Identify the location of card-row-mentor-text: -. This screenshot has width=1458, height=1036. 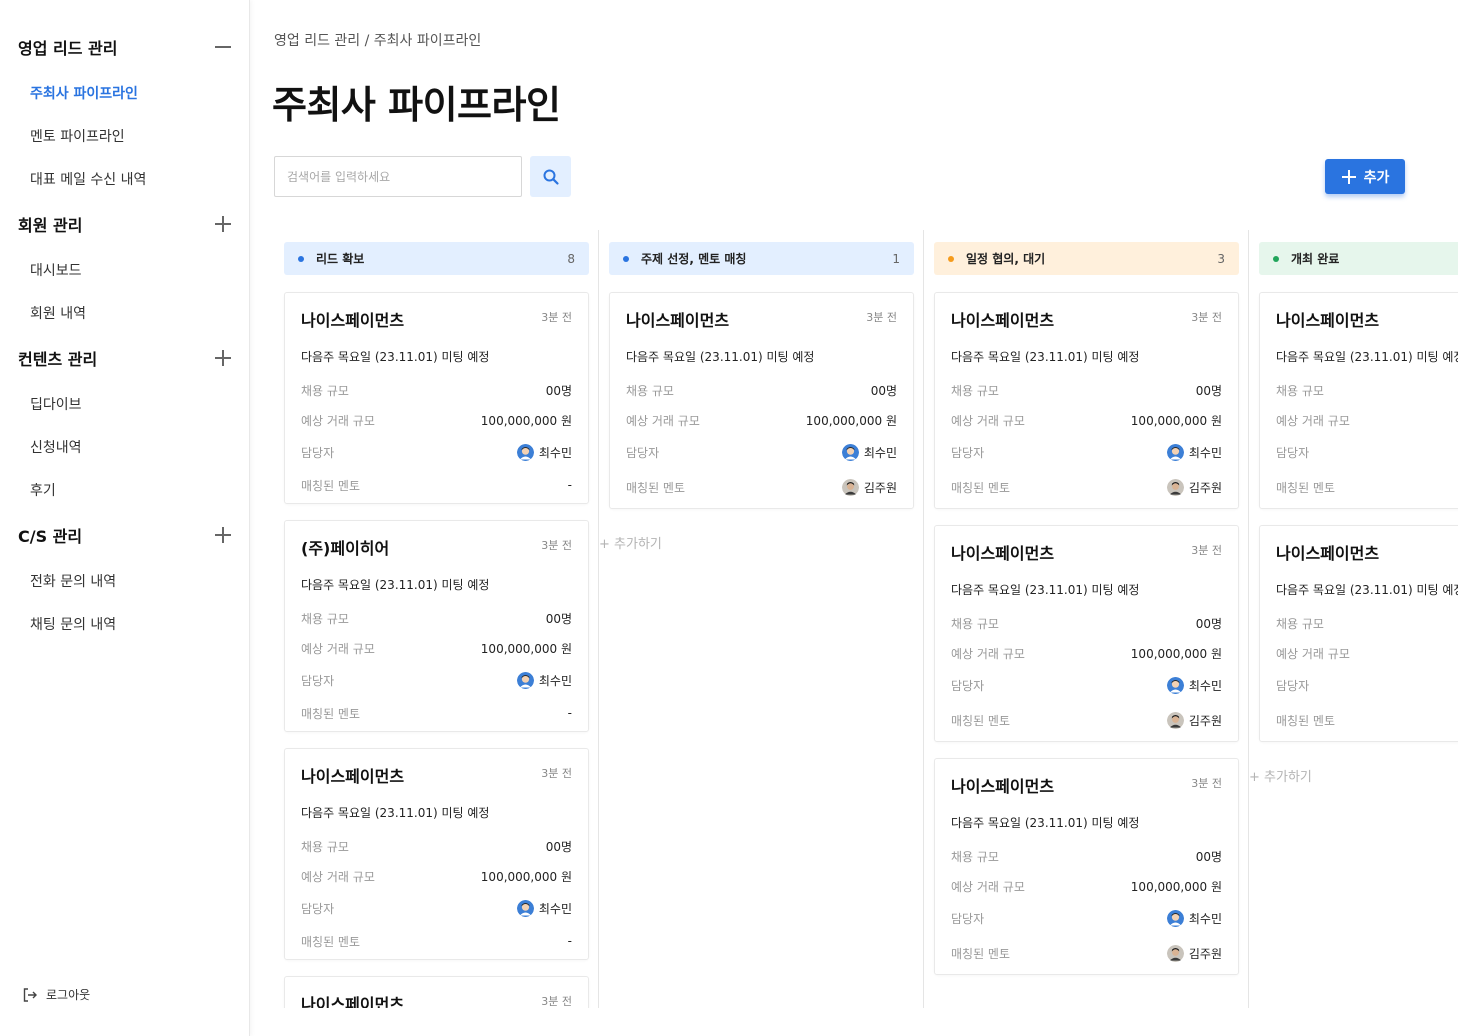
(569, 941).